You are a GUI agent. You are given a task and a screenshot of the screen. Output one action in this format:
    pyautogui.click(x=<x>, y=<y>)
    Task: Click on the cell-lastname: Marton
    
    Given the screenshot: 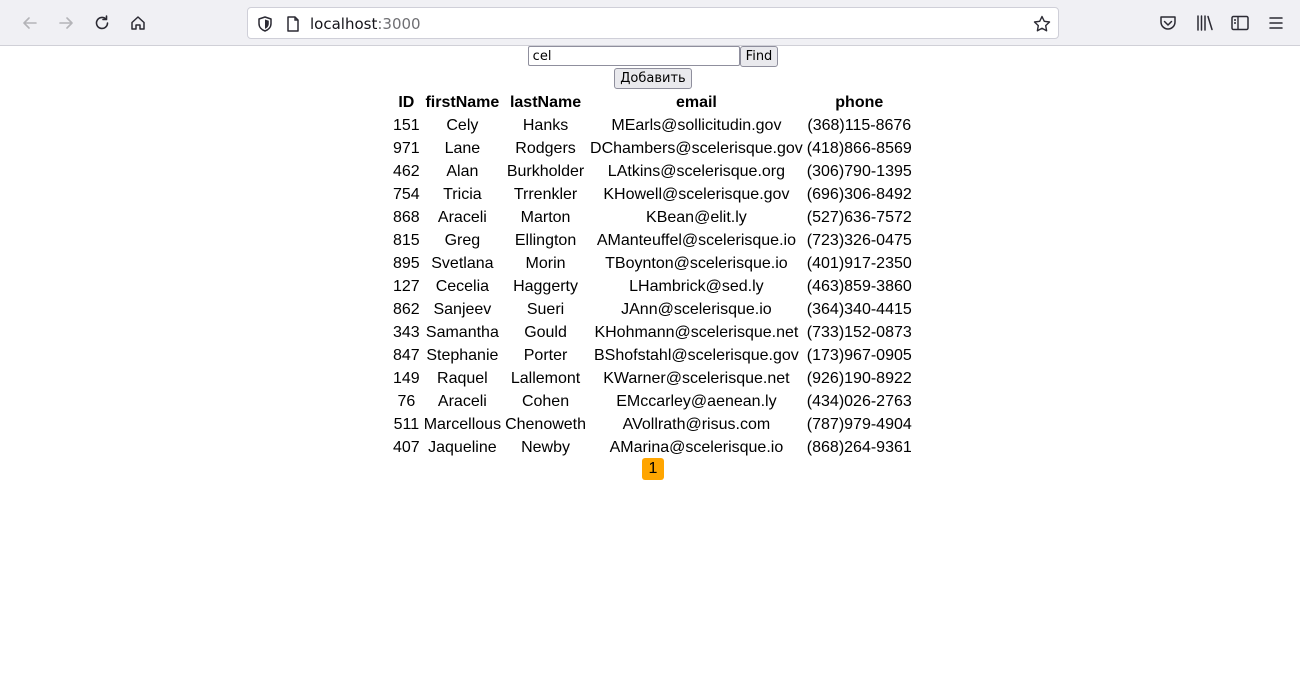 What is the action you would take?
    pyautogui.click(x=545, y=217)
    